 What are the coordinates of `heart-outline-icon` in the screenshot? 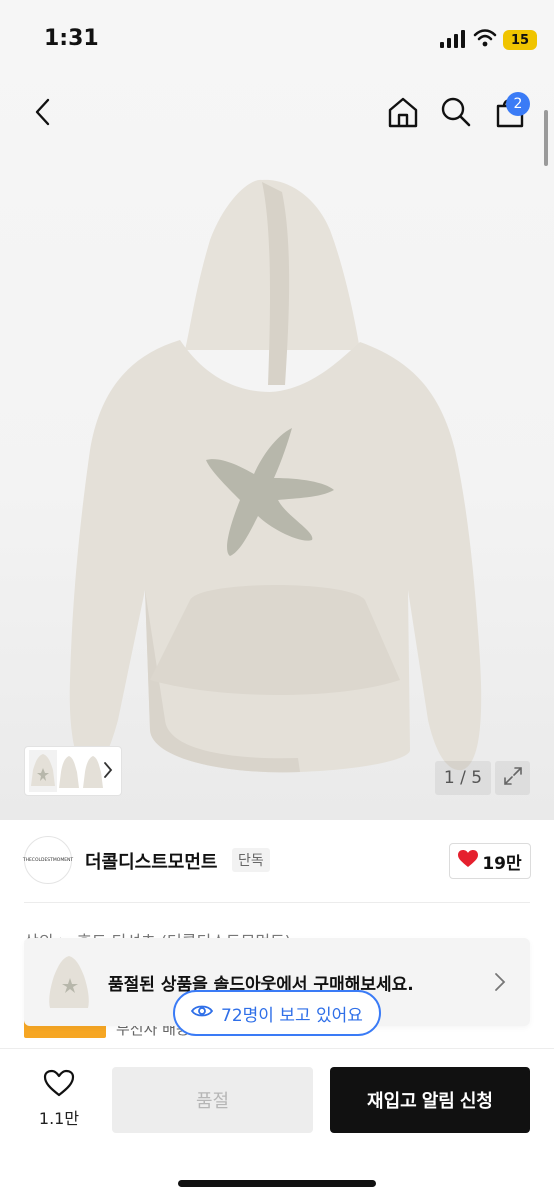 It's located at (59, 1085).